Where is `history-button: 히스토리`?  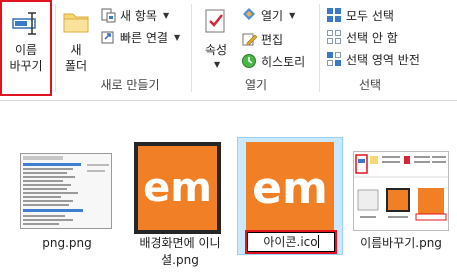 history-button: 히스토리 is located at coordinates (273, 61).